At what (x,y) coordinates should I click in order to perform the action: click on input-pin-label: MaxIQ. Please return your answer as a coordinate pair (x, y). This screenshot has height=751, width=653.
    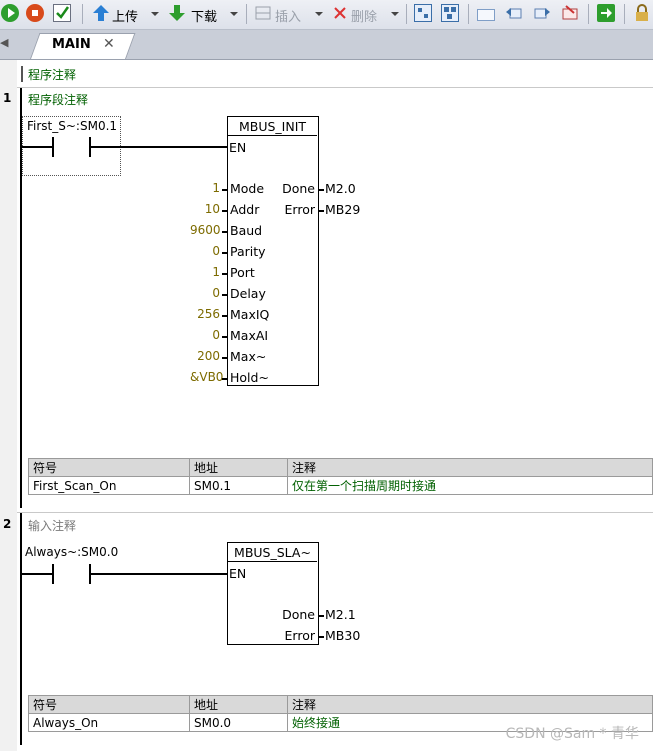
    Looking at the image, I should click on (250, 314).